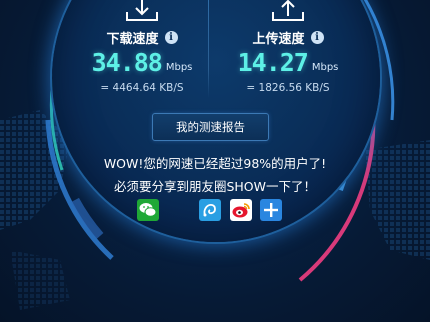 This screenshot has width=430, height=322. What do you see at coordinates (127, 62) in the screenshot?
I see `download-speed-value: 34.88` at bounding box center [127, 62].